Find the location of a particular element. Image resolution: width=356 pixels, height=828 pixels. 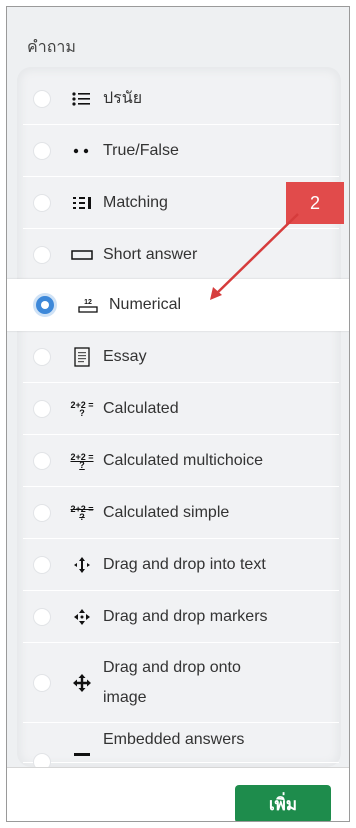

question-type-row-ddwtos: Drag and drop into text is located at coordinates (181, 565).